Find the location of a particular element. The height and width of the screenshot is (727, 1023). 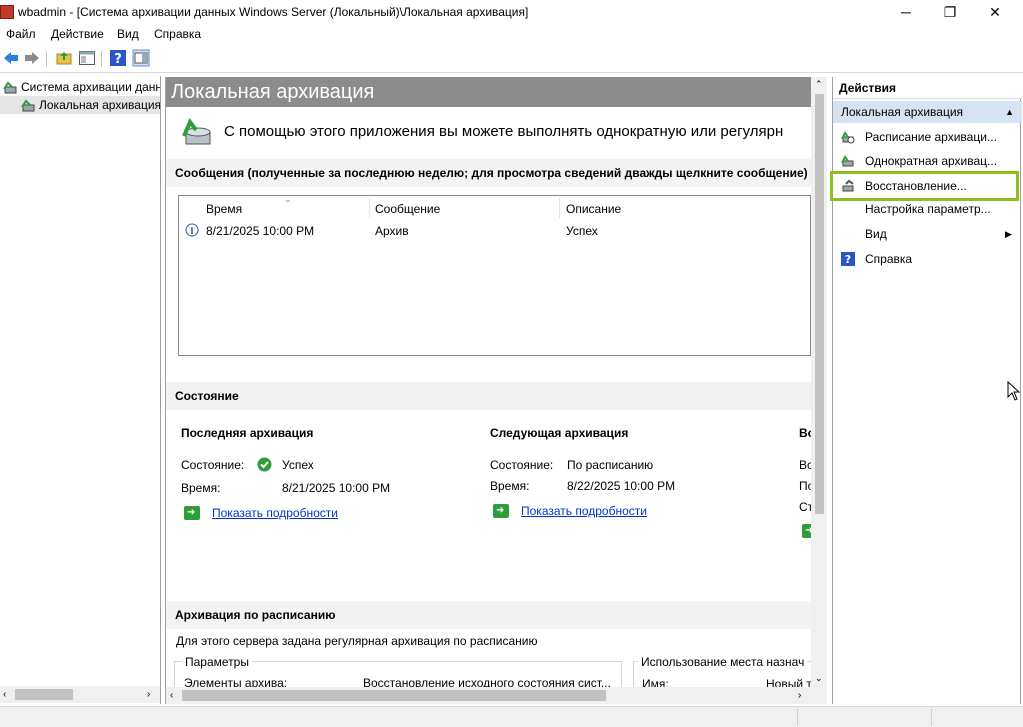

once-backup-icon is located at coordinates (847, 161).